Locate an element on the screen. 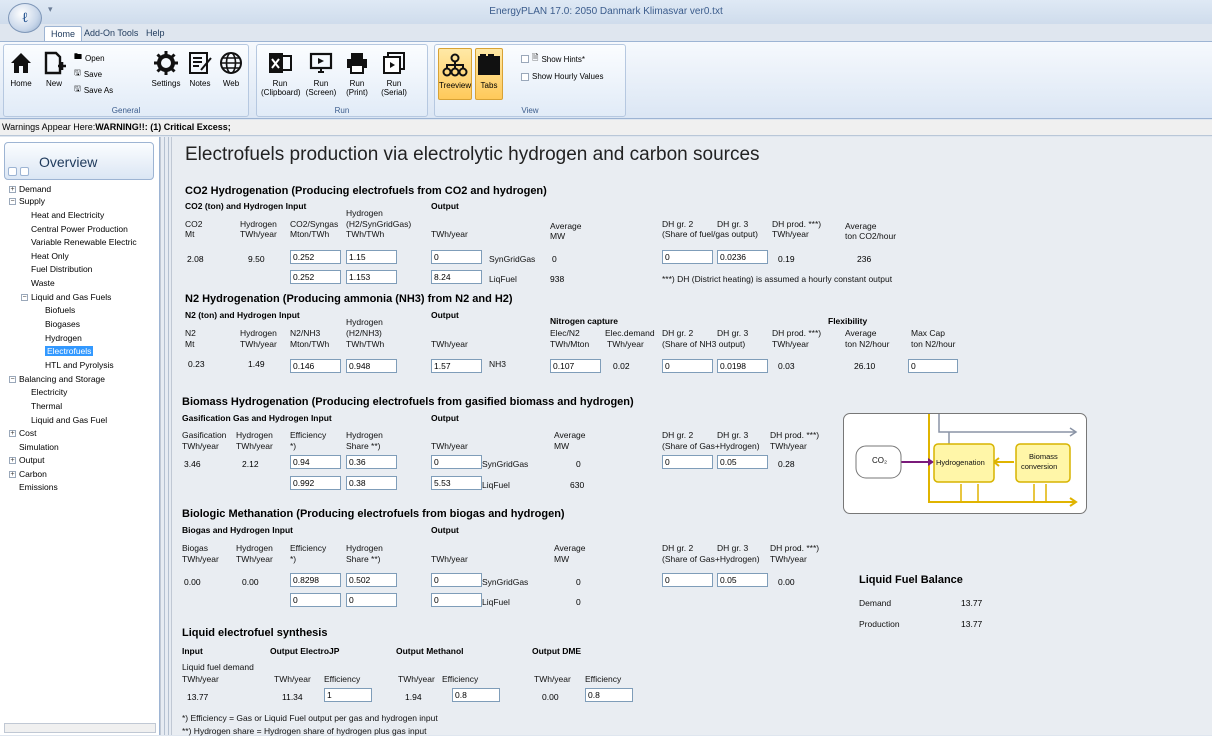  tree-item-fuel-distribution: Fuel Distribution is located at coordinates (61, 269).